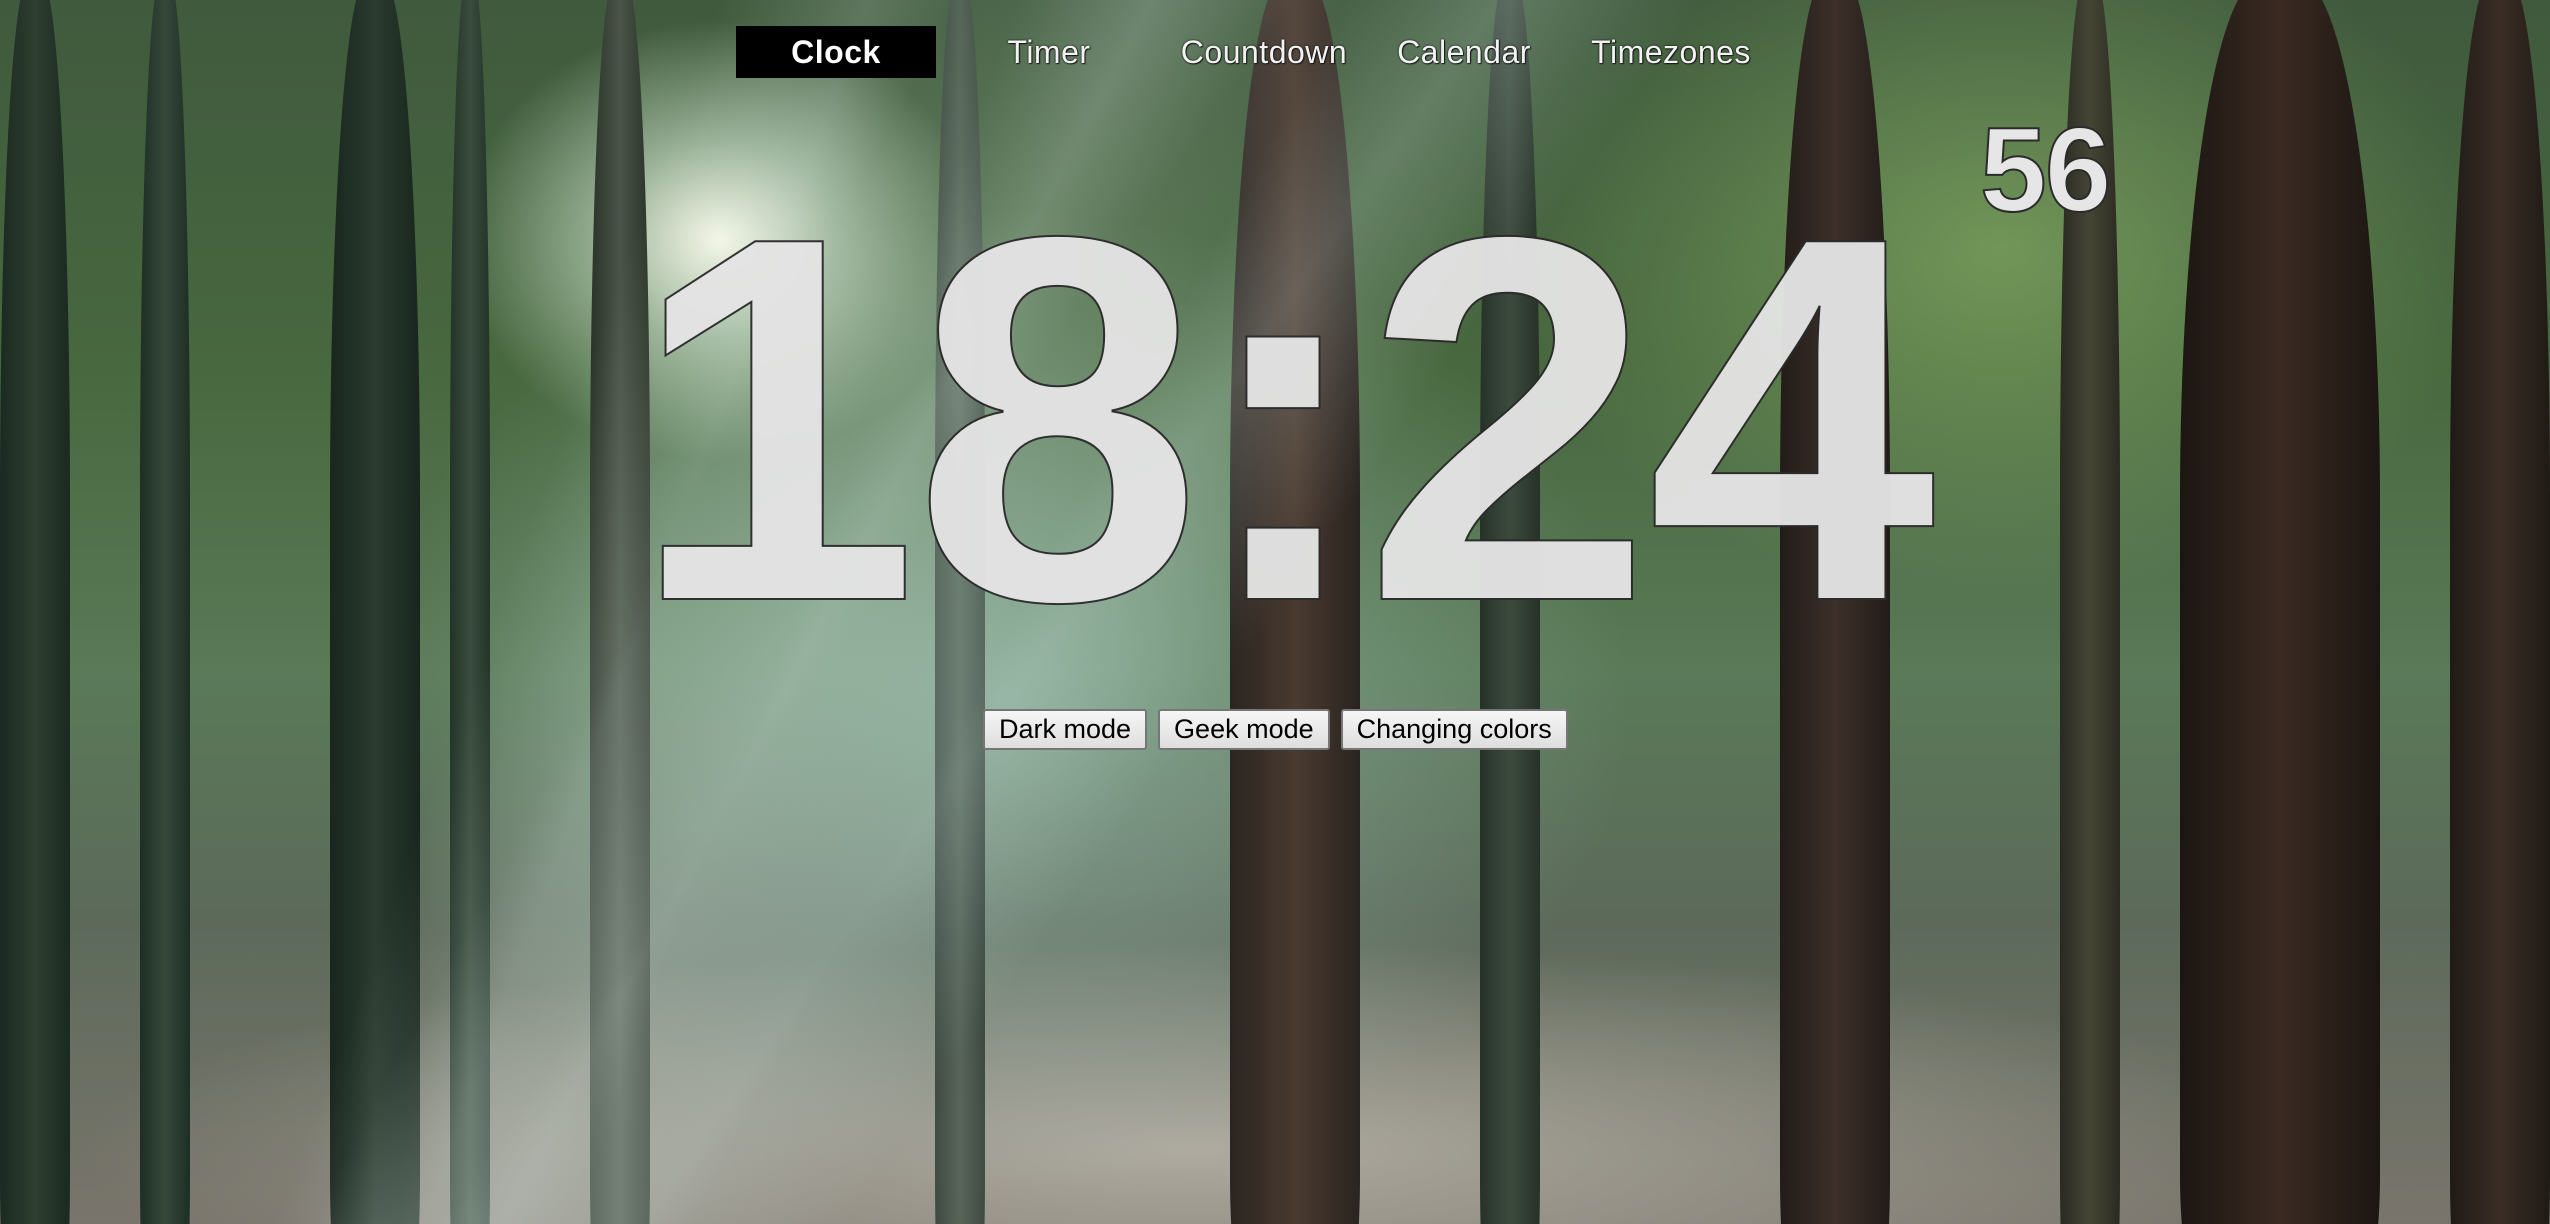 The width and height of the screenshot is (2550, 1224). Describe the element at coordinates (1671, 52) in the screenshot. I see `nav-tab-timezones: Timezones` at that location.